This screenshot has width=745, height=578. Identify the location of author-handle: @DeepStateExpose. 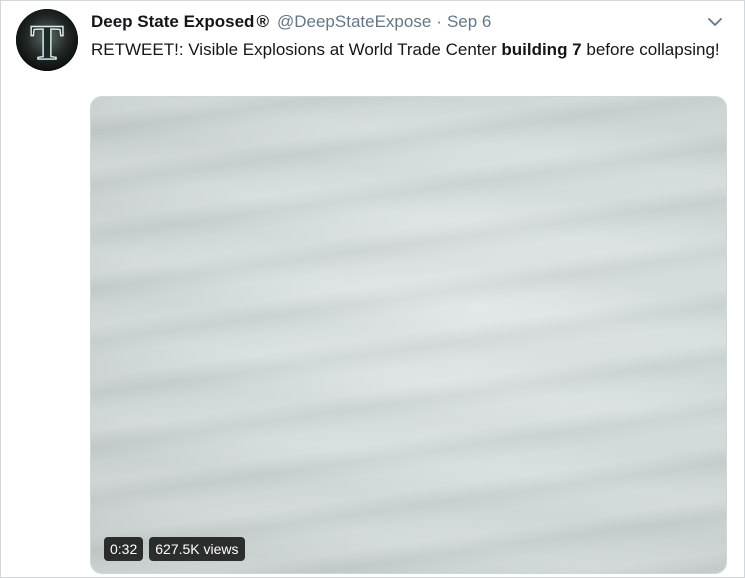
(354, 22).